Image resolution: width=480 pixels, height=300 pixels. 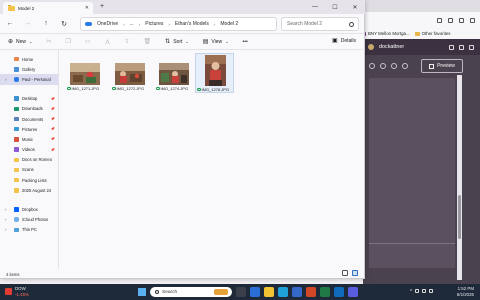 I want to click on layout-icon, so click(x=394, y=66).